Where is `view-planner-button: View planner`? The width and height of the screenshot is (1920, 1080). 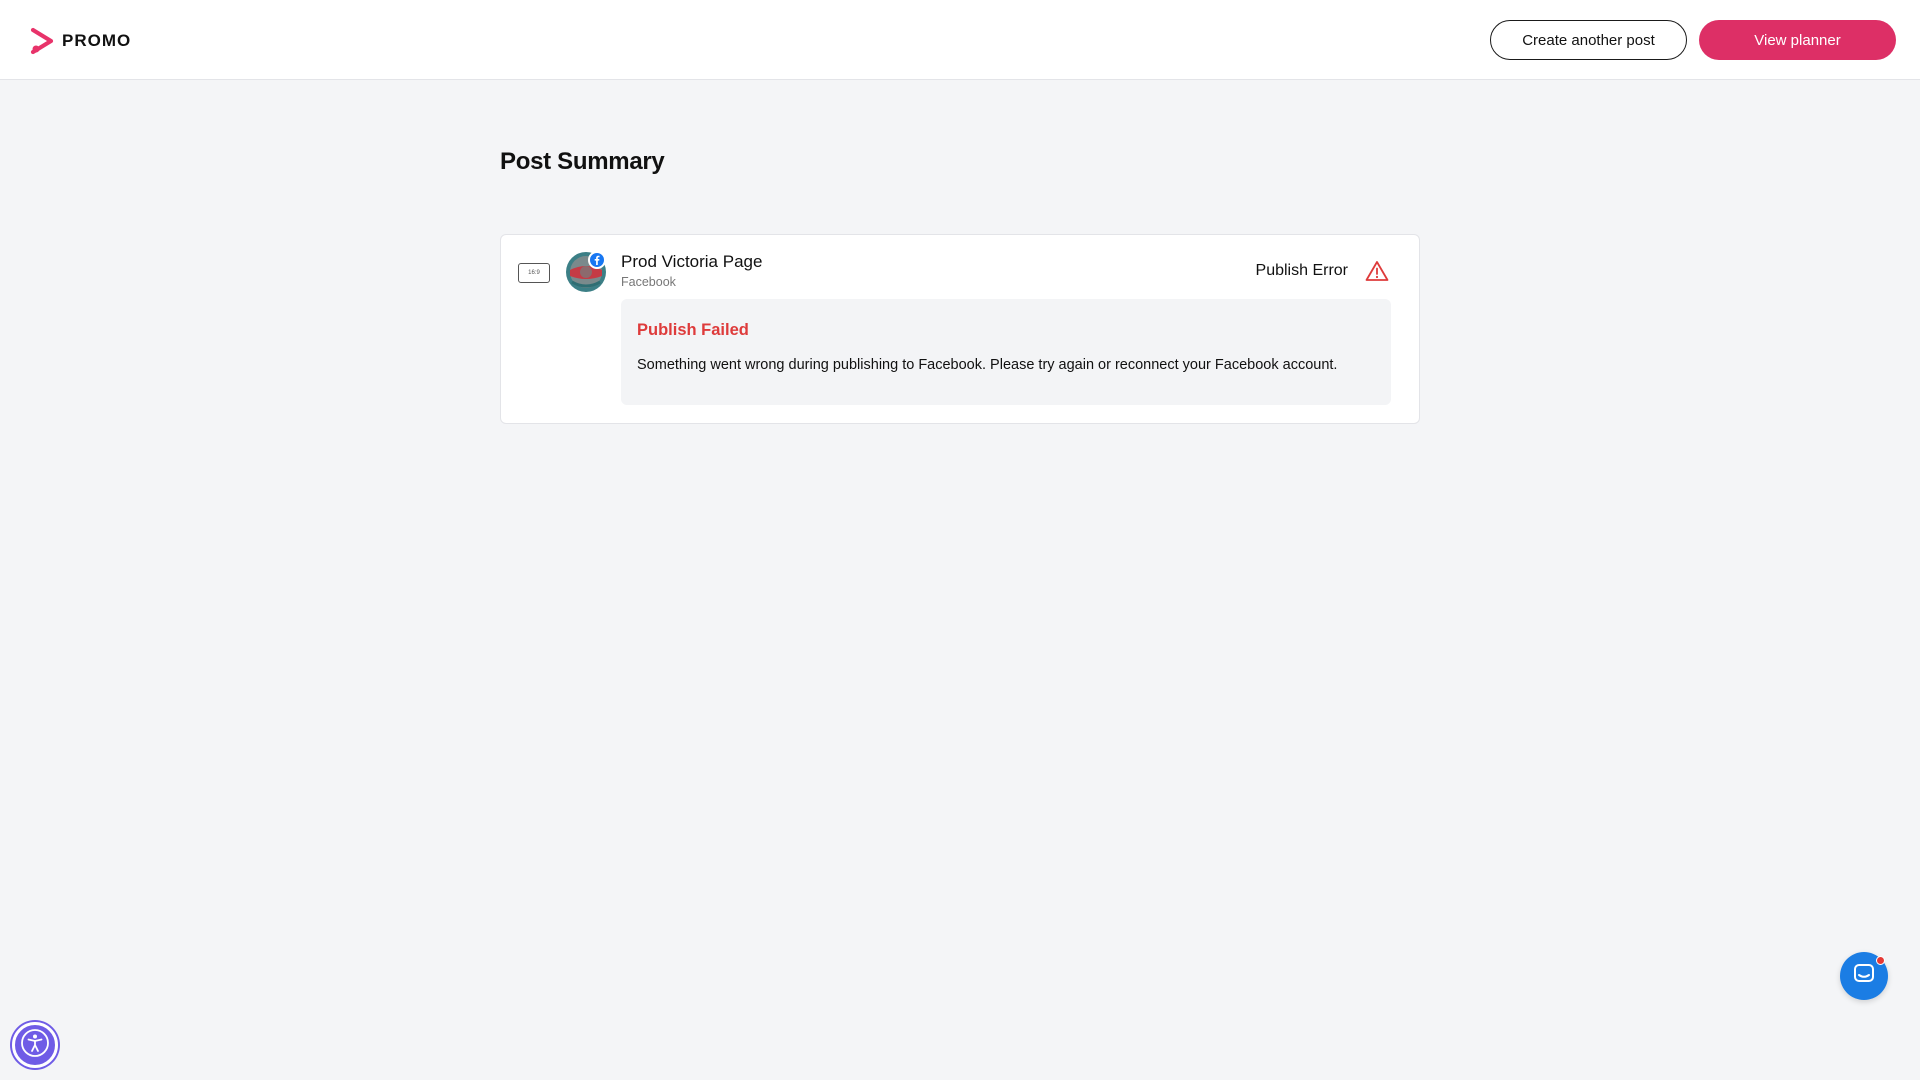
view-planner-button: View planner is located at coordinates (1797, 40).